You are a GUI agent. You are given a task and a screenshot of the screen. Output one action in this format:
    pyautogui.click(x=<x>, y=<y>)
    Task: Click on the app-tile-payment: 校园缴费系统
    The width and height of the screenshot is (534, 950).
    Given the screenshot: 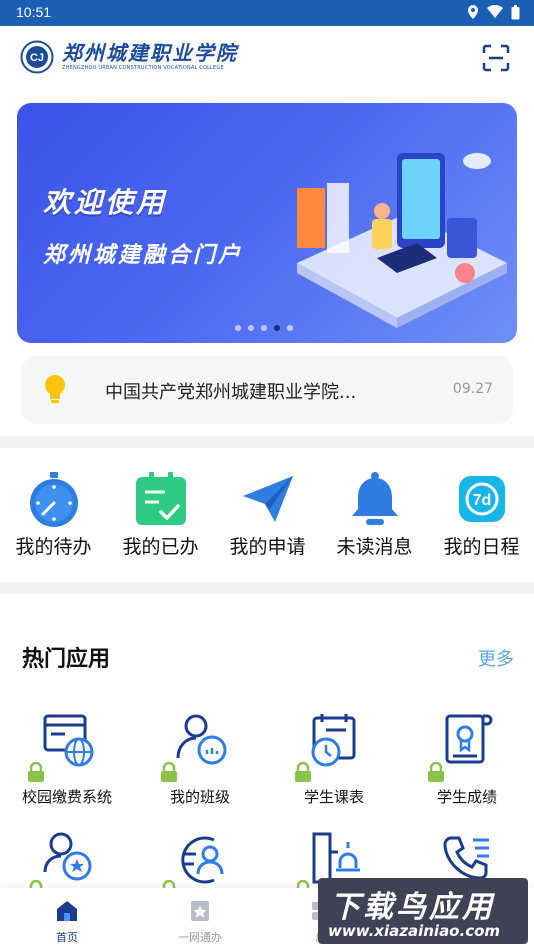 What is the action you would take?
    pyautogui.click(x=67, y=758)
    